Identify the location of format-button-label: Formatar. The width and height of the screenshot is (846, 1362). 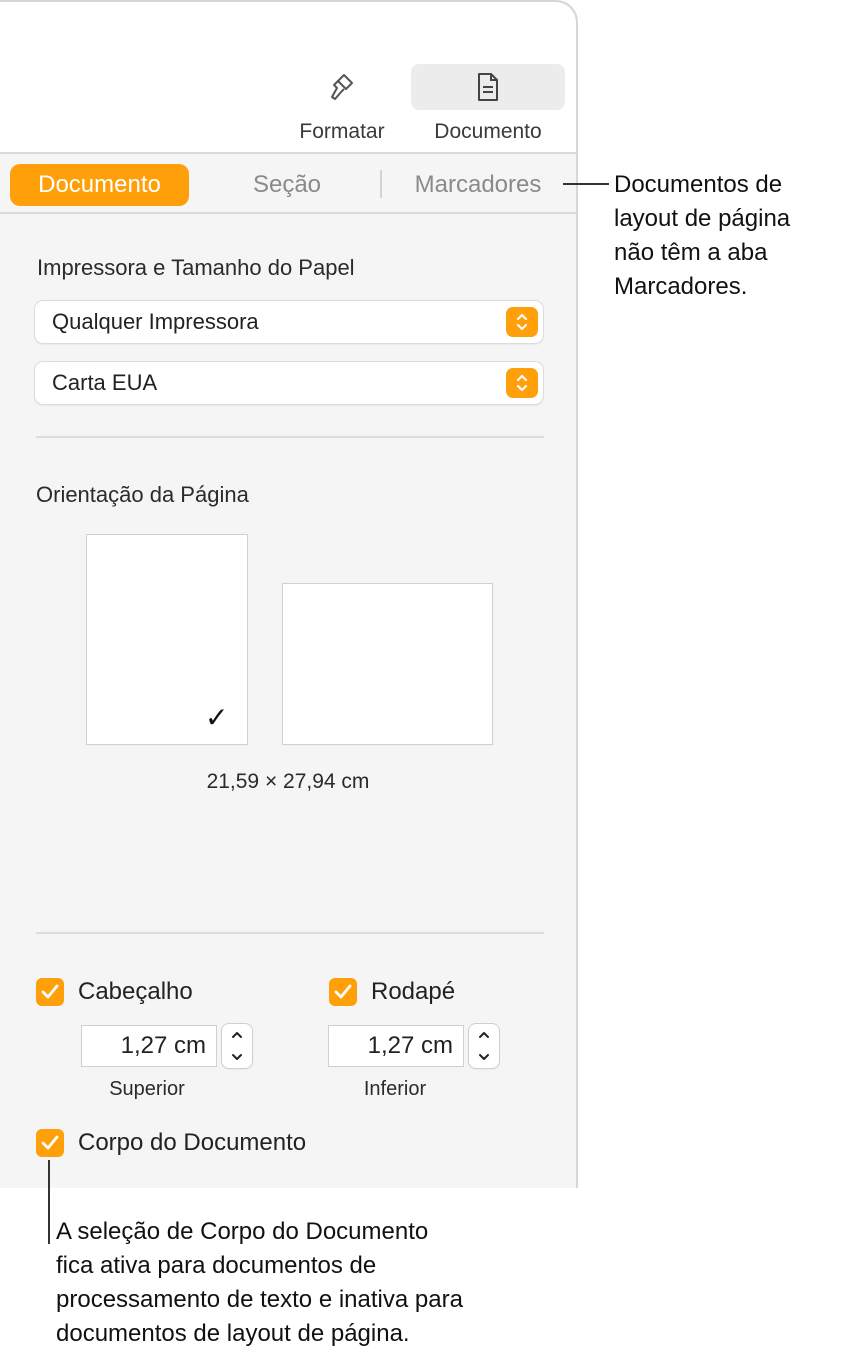
(342, 131).